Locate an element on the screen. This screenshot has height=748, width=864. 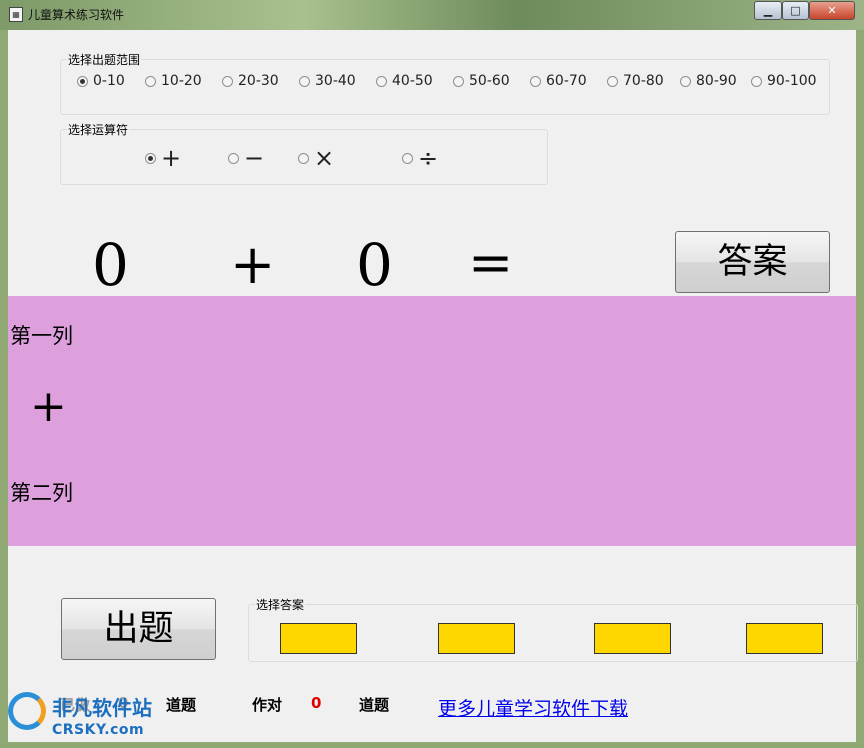
answer-button: 答案 is located at coordinates (752, 262).